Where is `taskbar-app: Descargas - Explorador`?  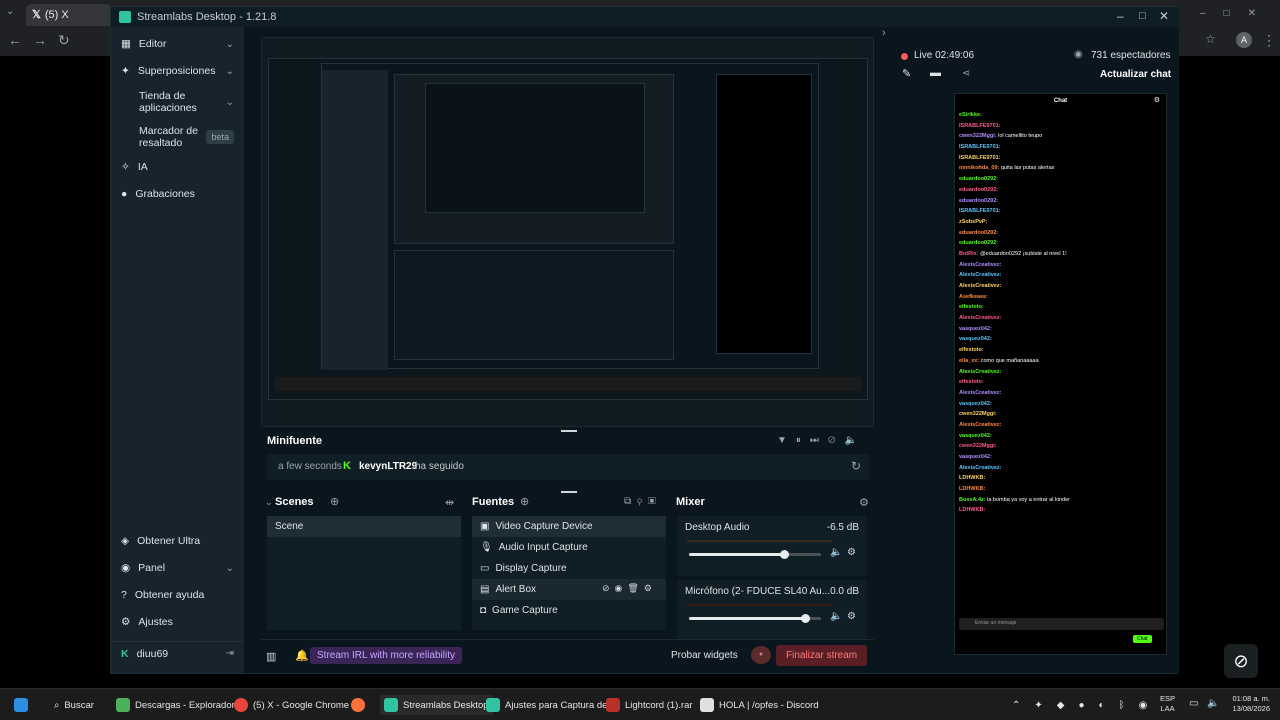 taskbar-app: Descargas - Explorador is located at coordinates (175, 705).